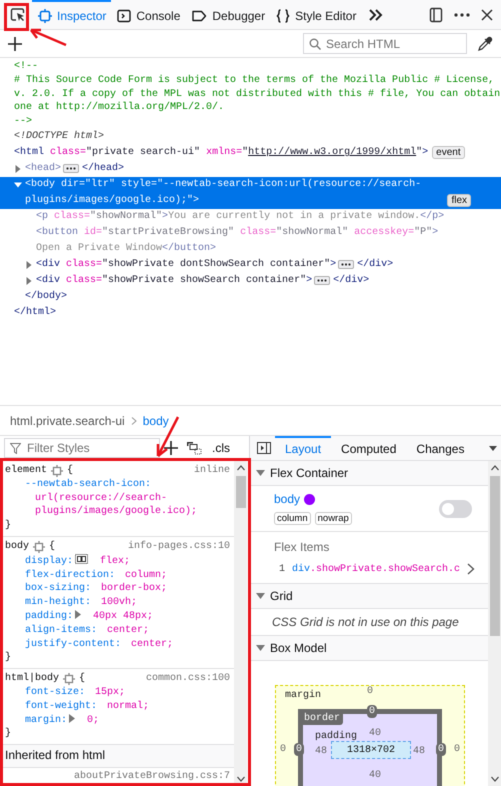 The width and height of the screenshot is (501, 786). I want to click on css-property: min-height:, so click(58, 602).